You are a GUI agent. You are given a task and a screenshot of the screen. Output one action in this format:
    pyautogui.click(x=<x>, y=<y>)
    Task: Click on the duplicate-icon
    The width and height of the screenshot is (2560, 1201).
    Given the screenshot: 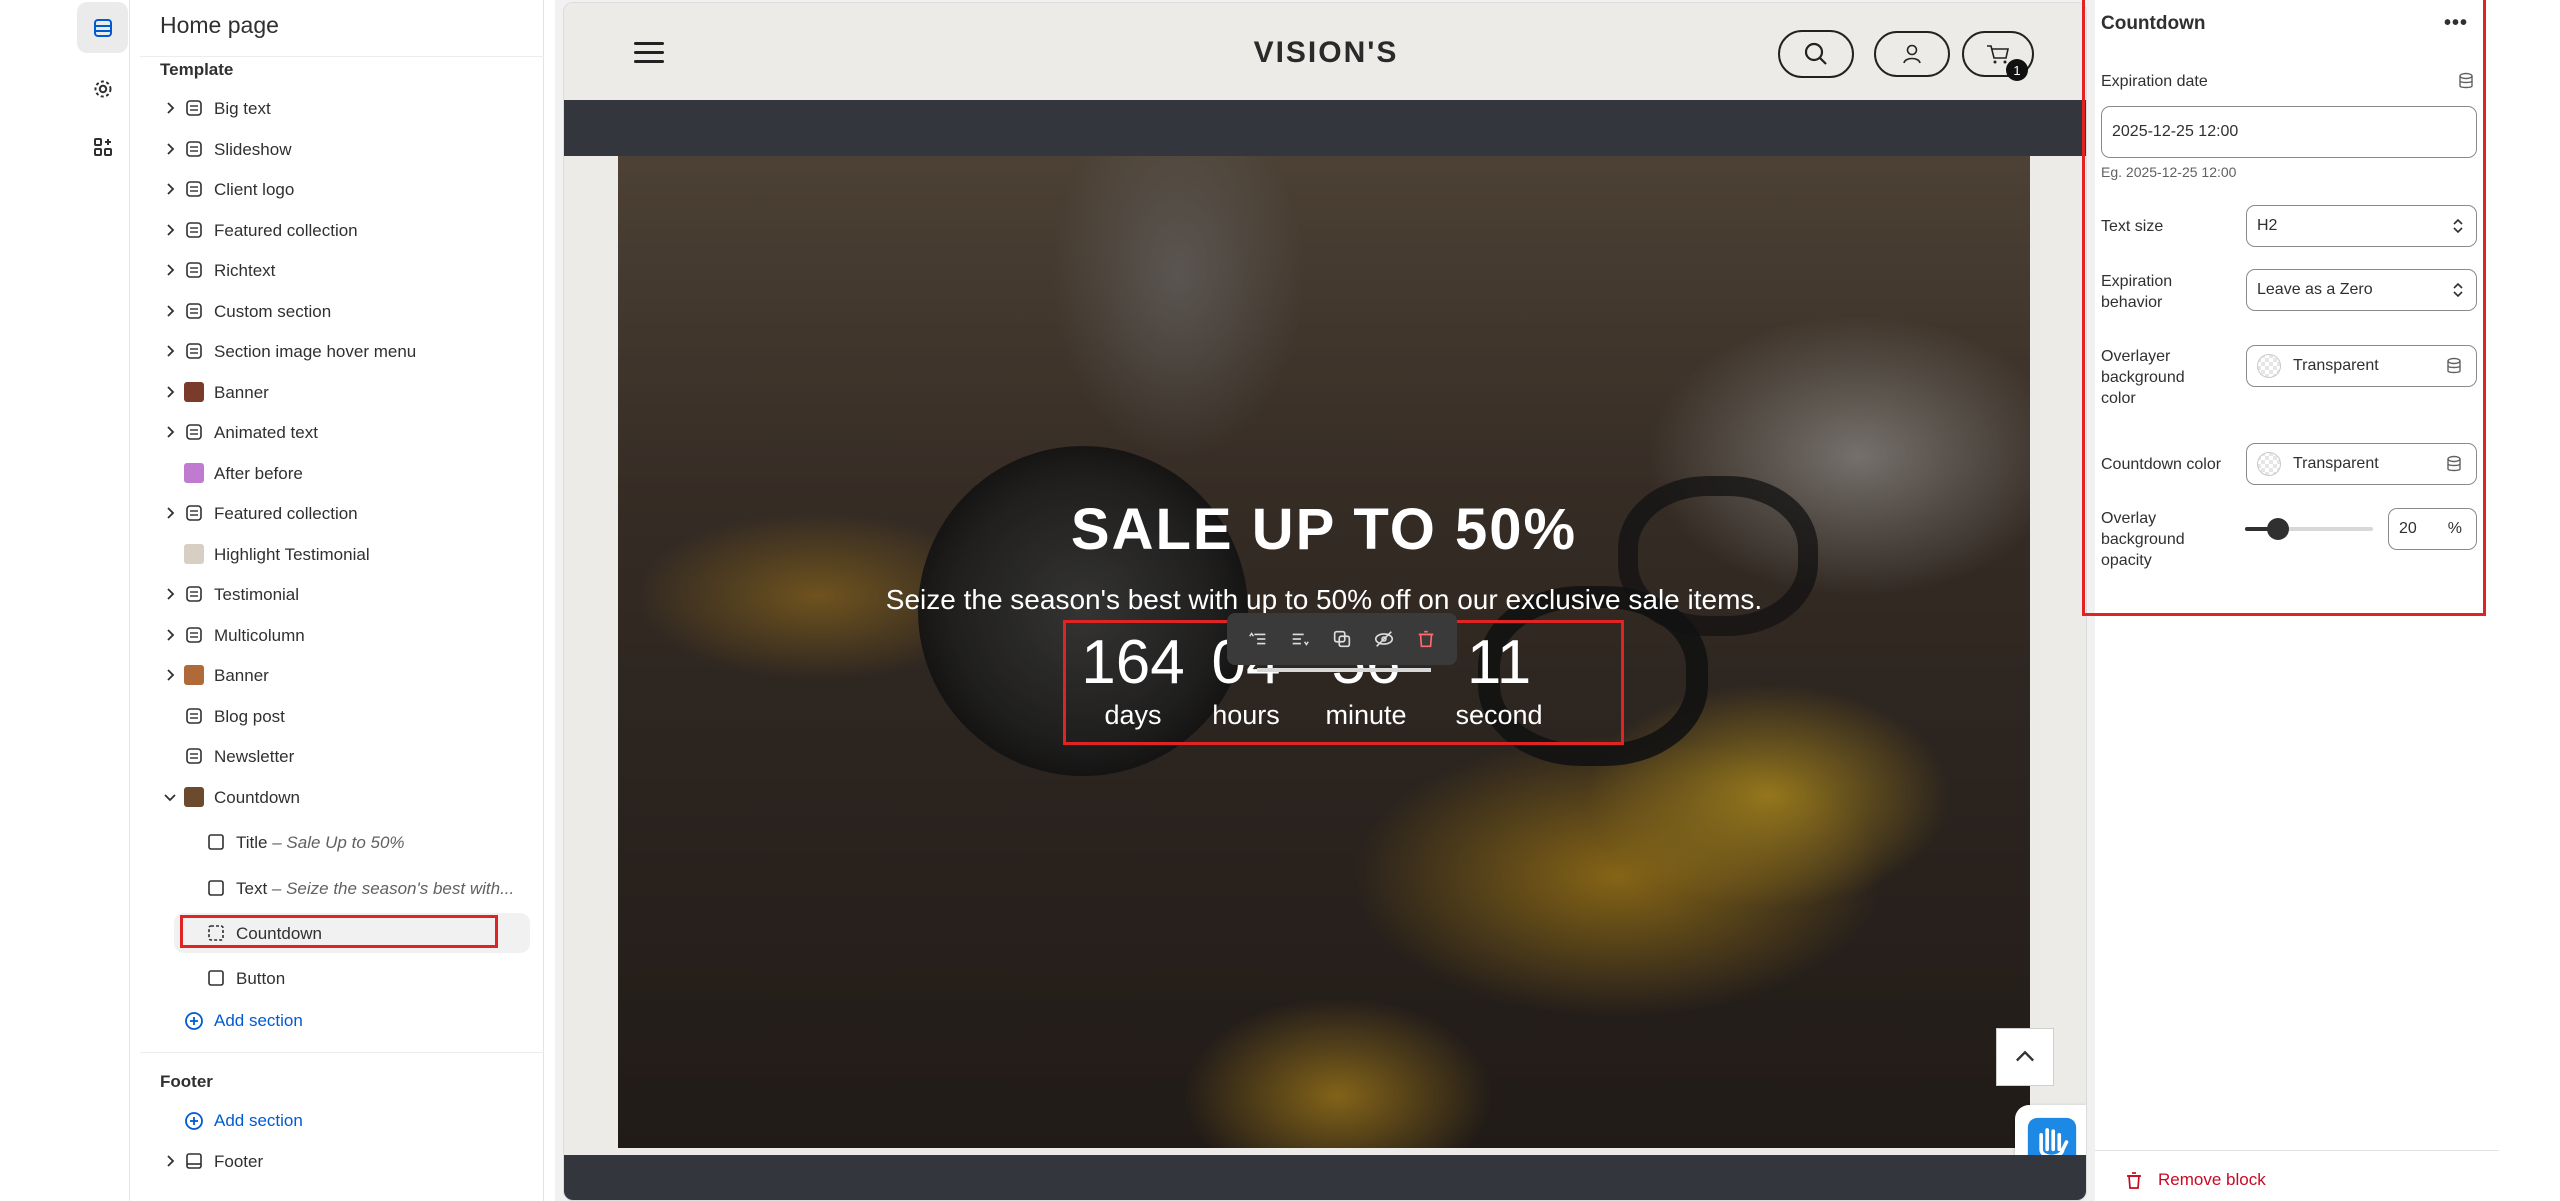 What is the action you would take?
    pyautogui.click(x=1342, y=639)
    